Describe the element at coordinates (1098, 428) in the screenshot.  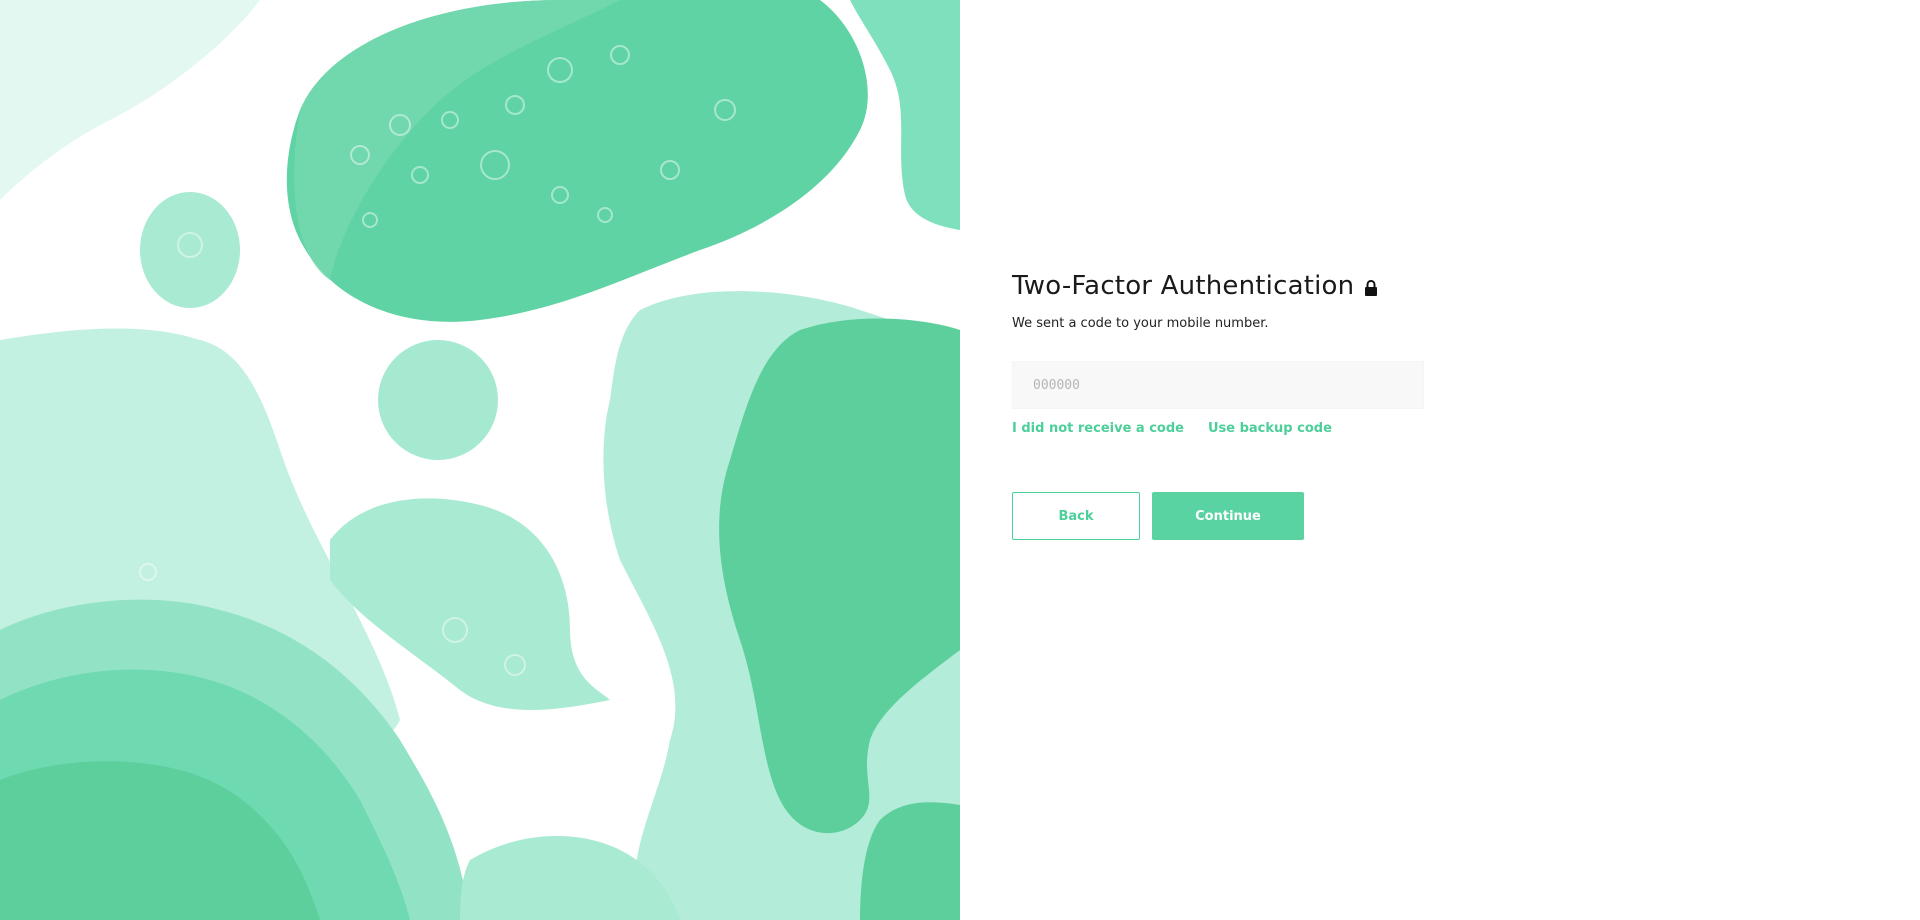
I see `no-code-link: I did not receive a code` at that location.